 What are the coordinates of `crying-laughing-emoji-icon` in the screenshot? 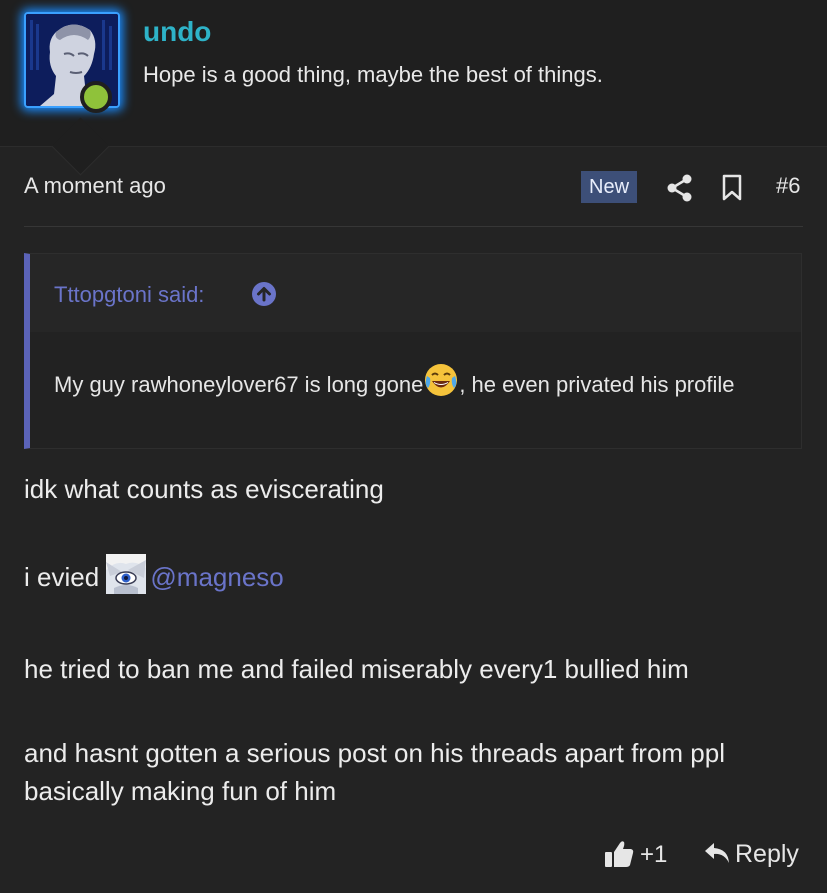 It's located at (441, 385).